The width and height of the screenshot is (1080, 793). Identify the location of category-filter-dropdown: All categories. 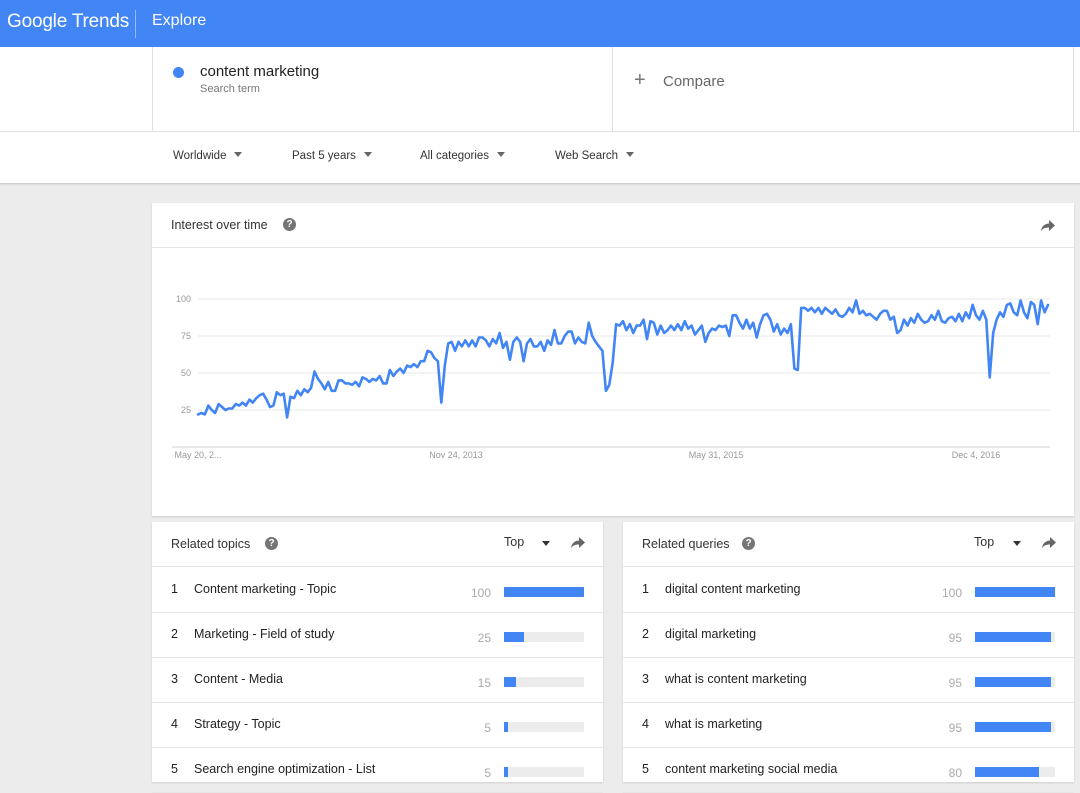
(463, 156).